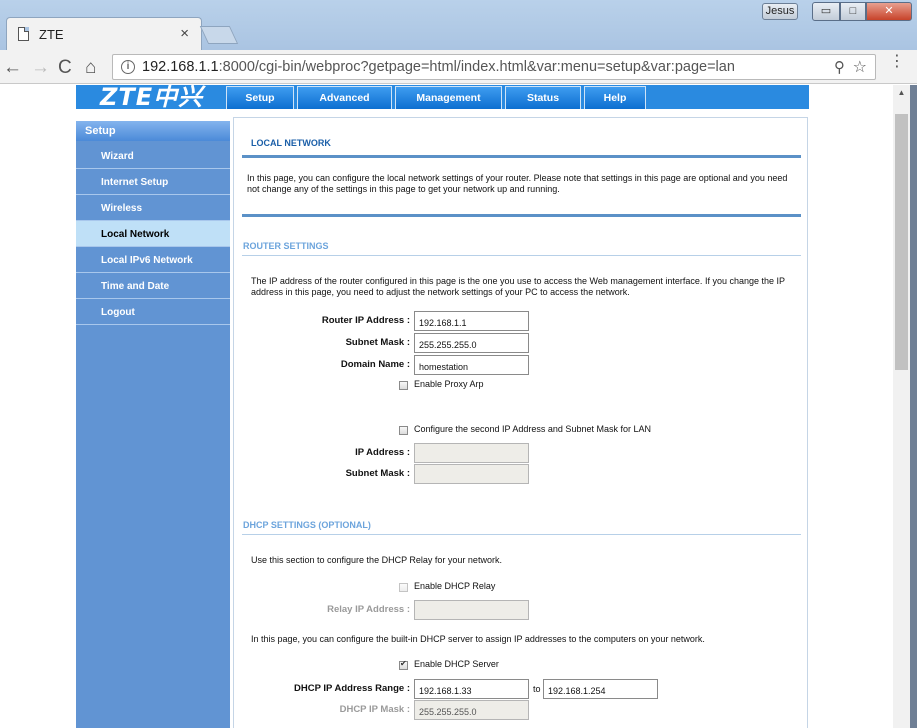  Describe the element at coordinates (219, 35) in the screenshot. I see `new-tab-button` at that location.